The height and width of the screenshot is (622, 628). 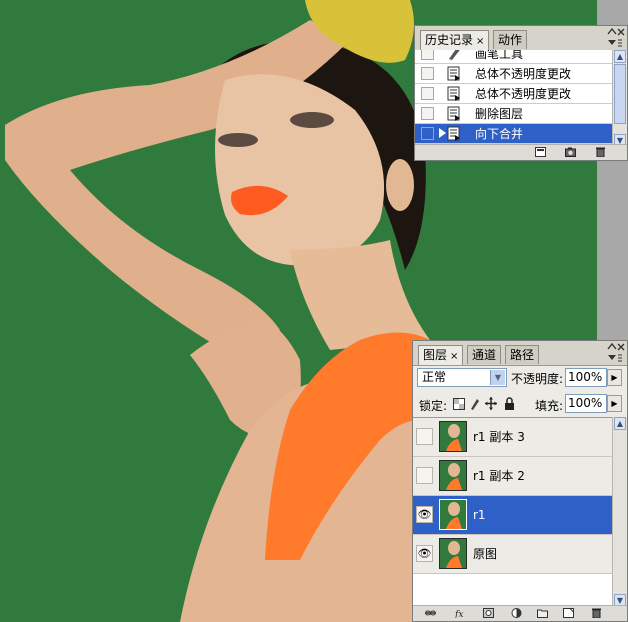 I want to click on history-list: 画笔工具 总体不透明度更改 总体不透明度更改 删除图层 向下合并, so click(x=513, y=98).